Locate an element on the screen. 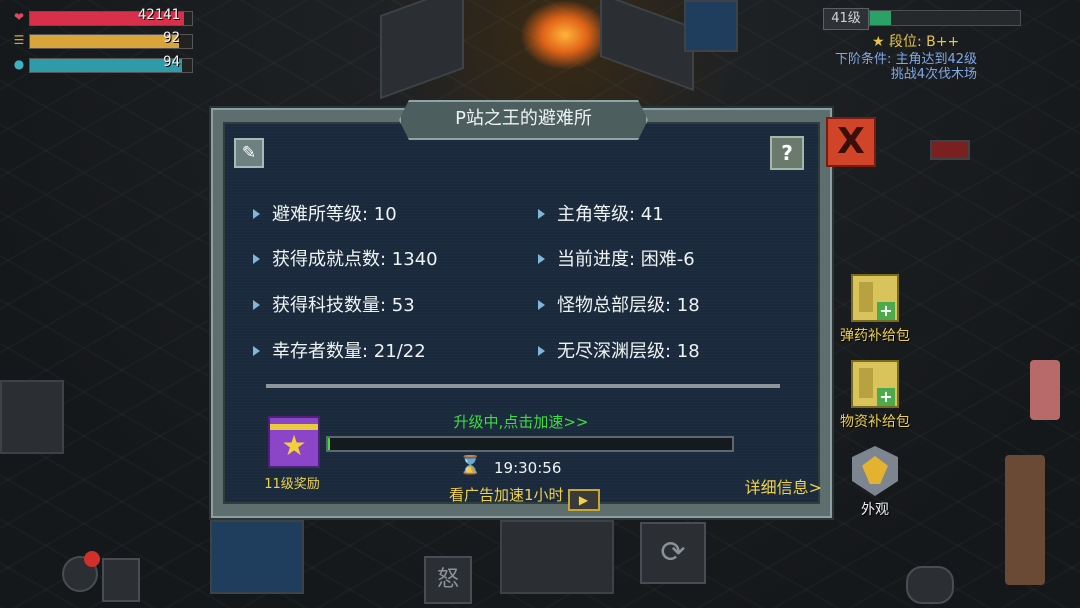  close-icon: X is located at coordinates (851, 141).